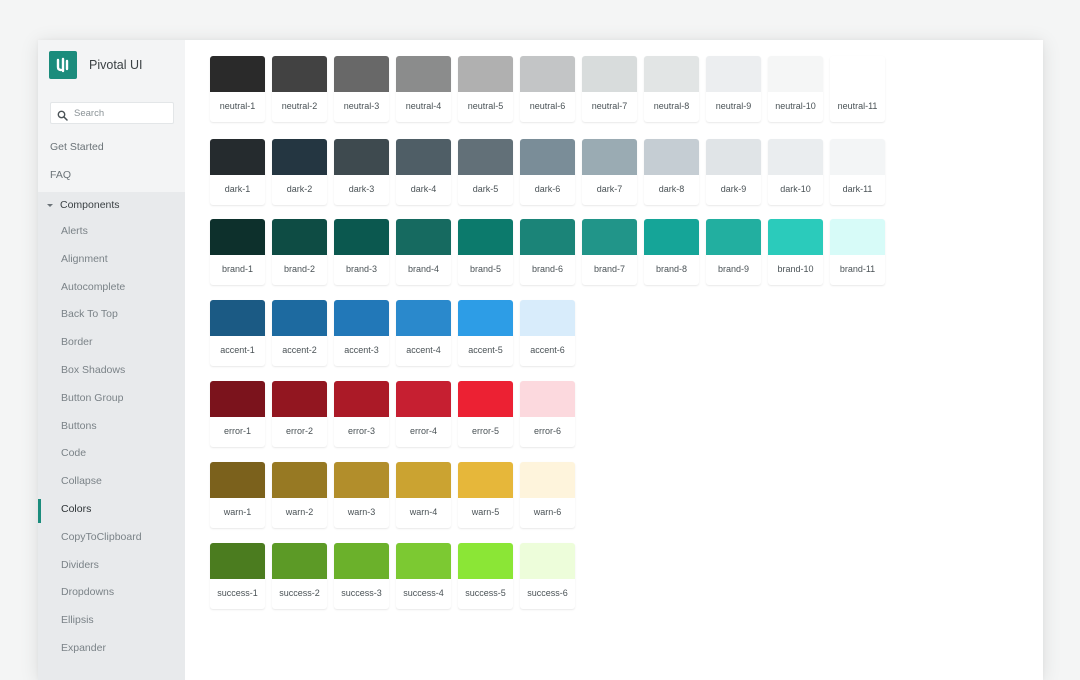 Image resolution: width=1080 pixels, height=680 pixels. What do you see at coordinates (671, 252) in the screenshot?
I see `color-card-brand-8: brand-8` at bounding box center [671, 252].